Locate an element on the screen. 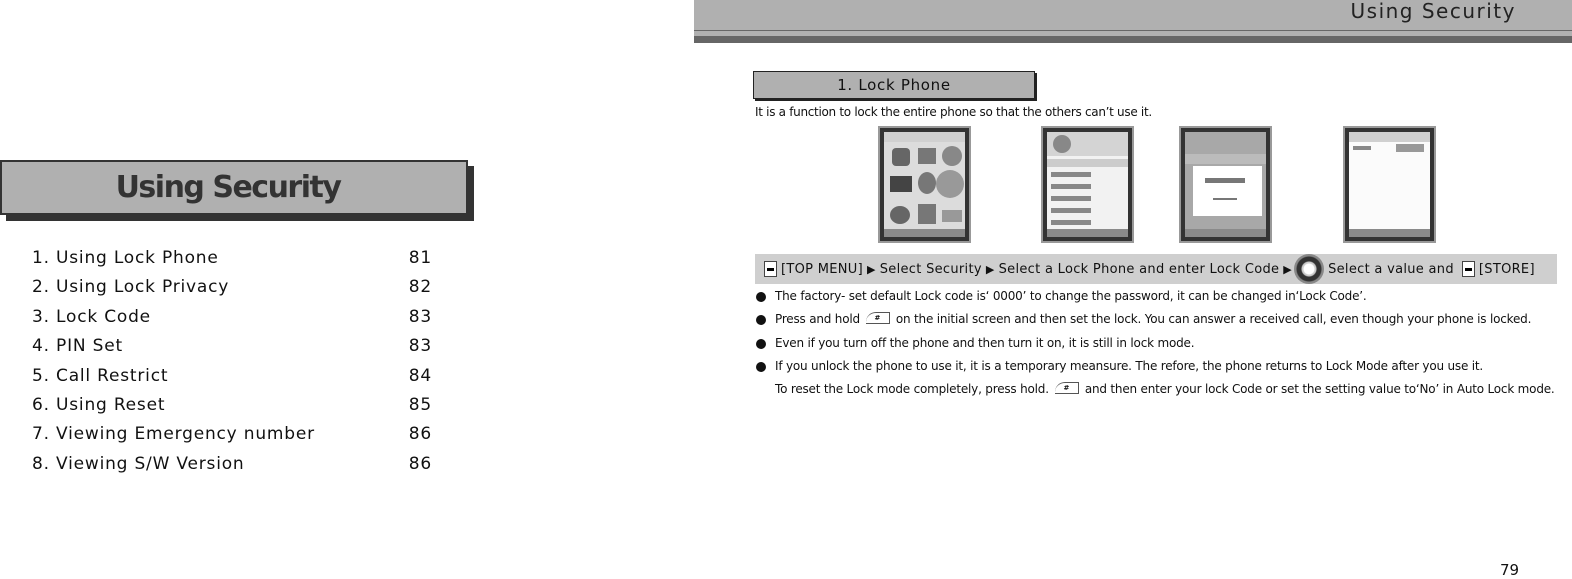 The width and height of the screenshot is (1572, 579). toc-label: 1. Using Lock Phone is located at coordinates (125, 258).